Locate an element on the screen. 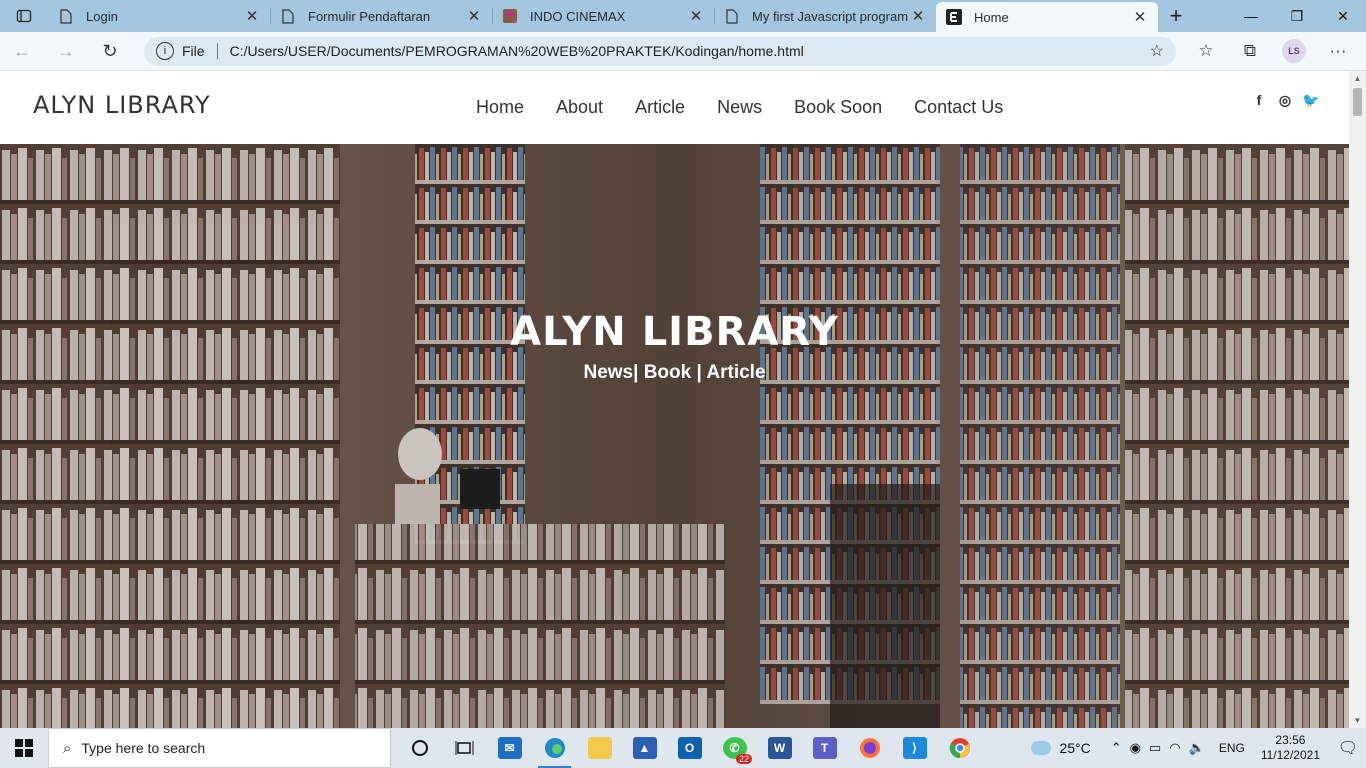 The image size is (1366, 768). tab-formulir: Formulir Pendaftaran ✕ is located at coordinates (381, 16).